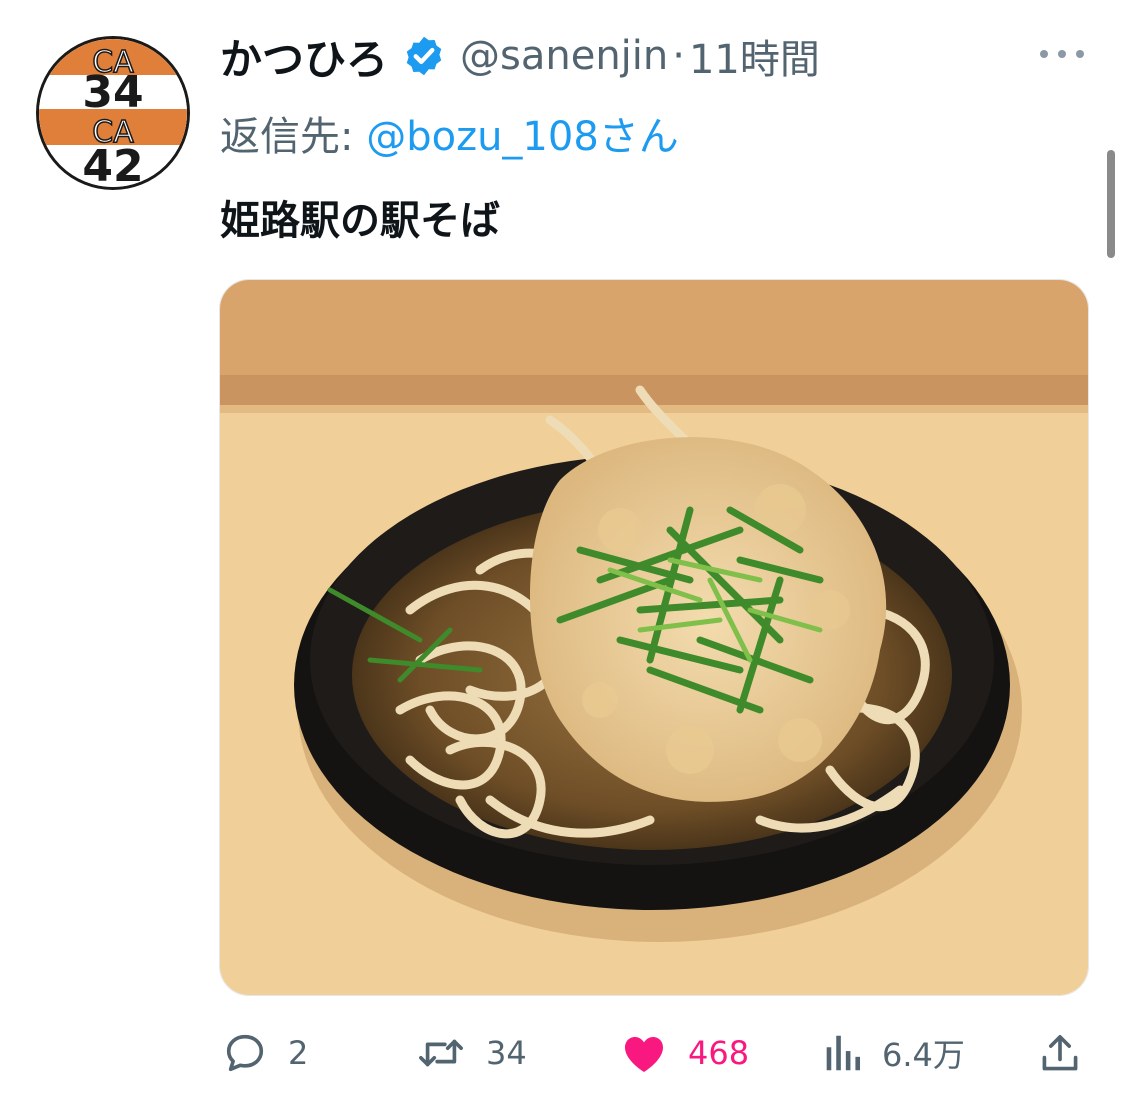 The width and height of the screenshot is (1124, 1096). What do you see at coordinates (424, 56) in the screenshot?
I see `verified-badge-icon` at bounding box center [424, 56].